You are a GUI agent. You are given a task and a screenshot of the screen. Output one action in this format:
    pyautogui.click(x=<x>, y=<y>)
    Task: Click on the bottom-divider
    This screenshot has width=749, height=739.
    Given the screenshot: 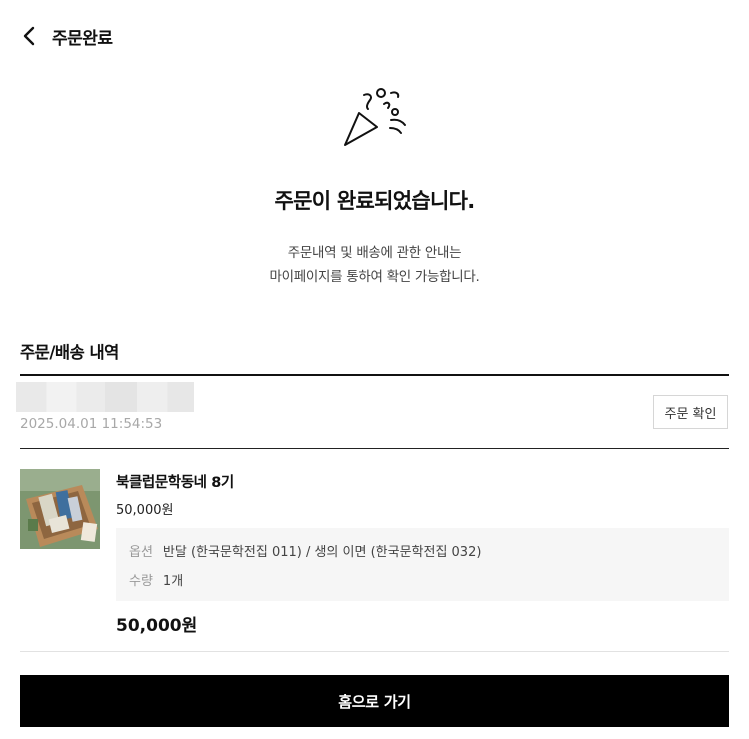 What is the action you would take?
    pyautogui.click(x=374, y=651)
    